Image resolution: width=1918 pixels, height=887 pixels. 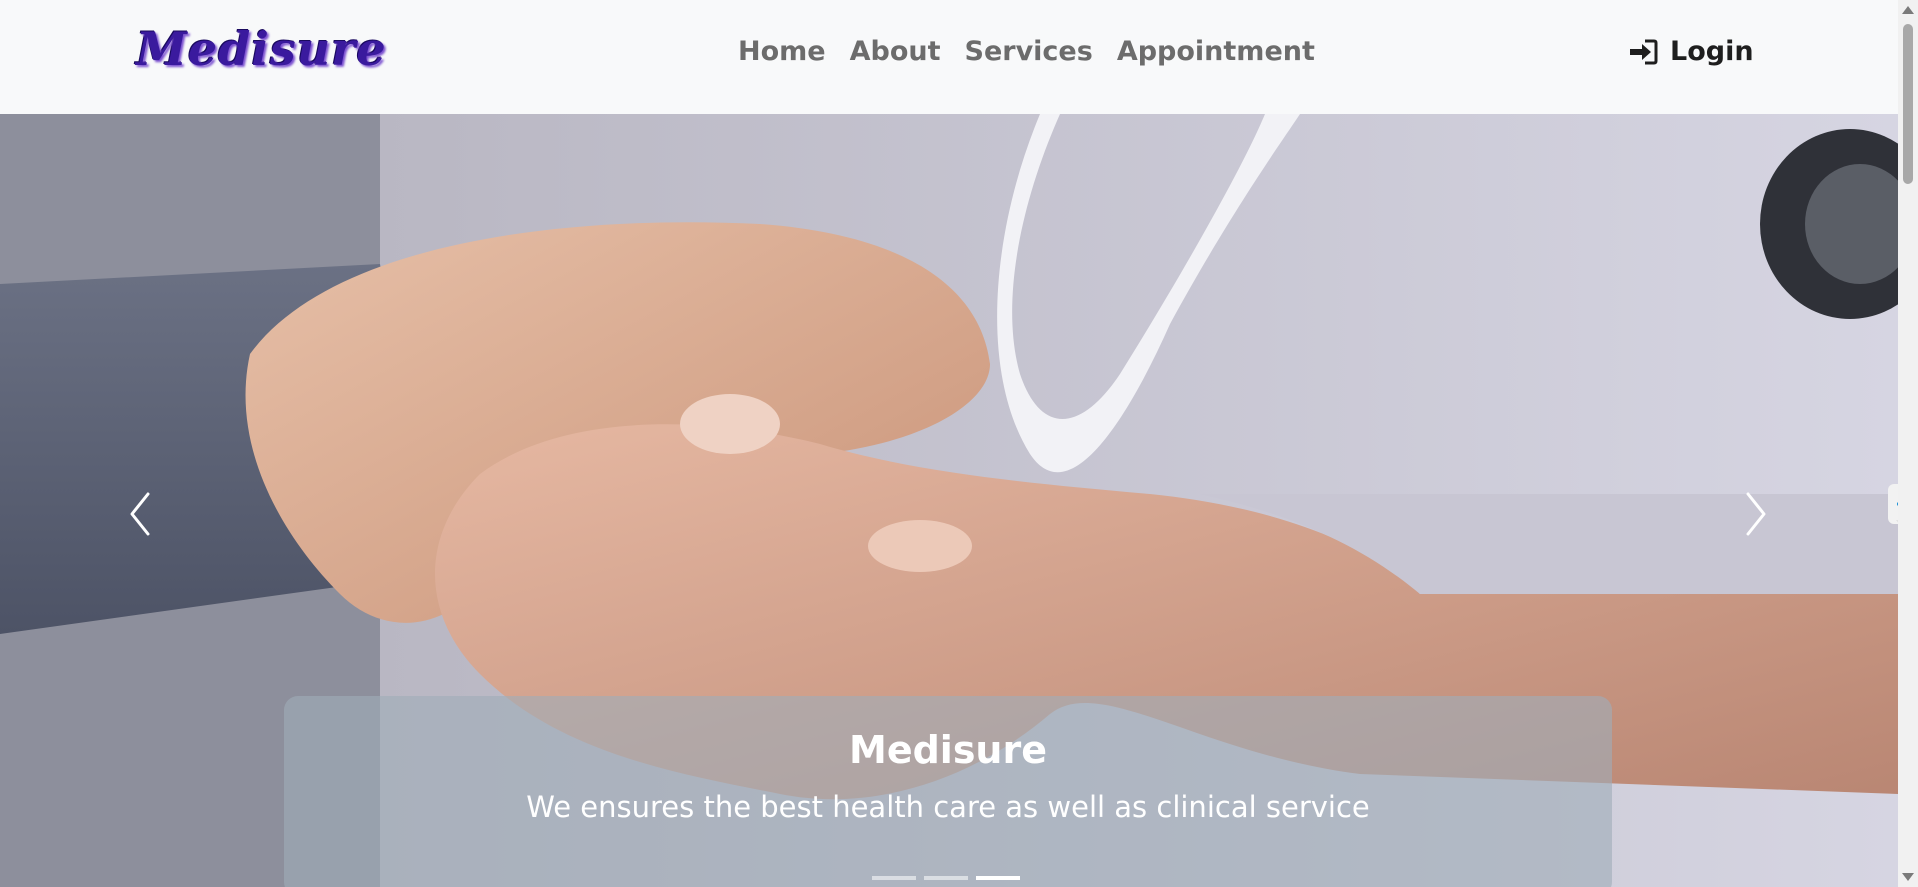 I want to click on carousel-indicators, so click(x=946, y=878).